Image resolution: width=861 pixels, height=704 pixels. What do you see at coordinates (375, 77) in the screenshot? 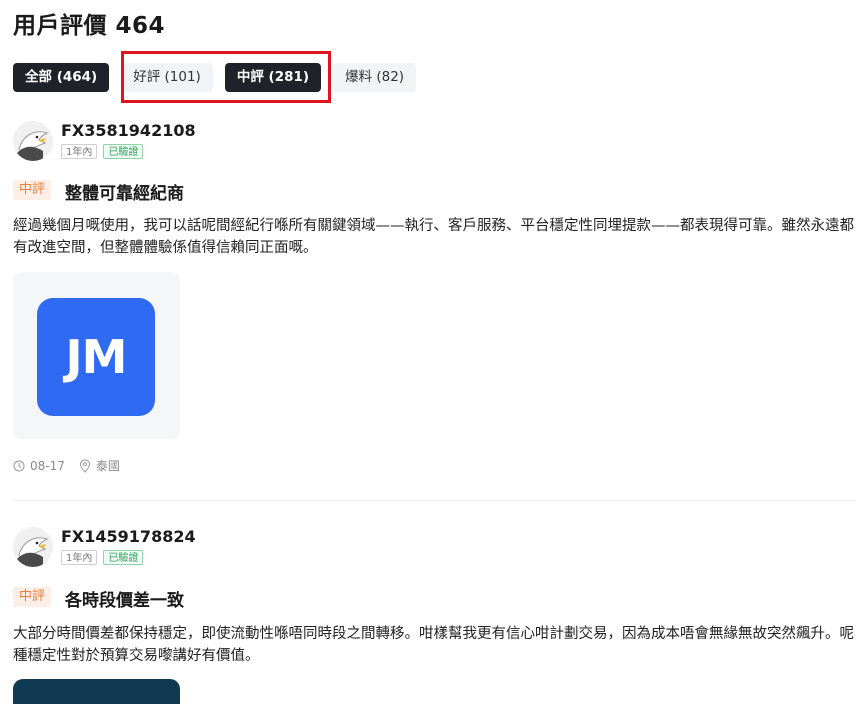
I see `tab-exposure: 爆料 (82)` at bounding box center [375, 77].